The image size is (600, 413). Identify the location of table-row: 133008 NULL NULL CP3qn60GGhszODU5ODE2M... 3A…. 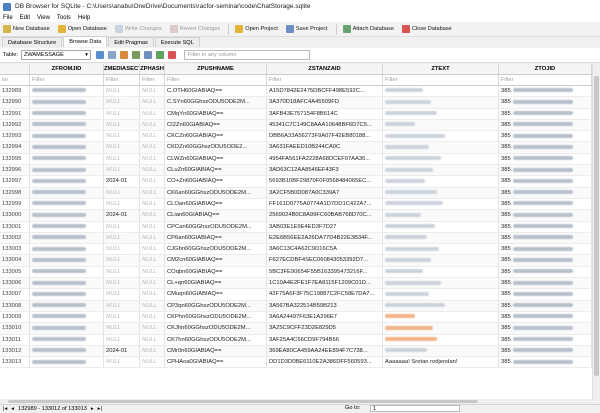
(296, 306).